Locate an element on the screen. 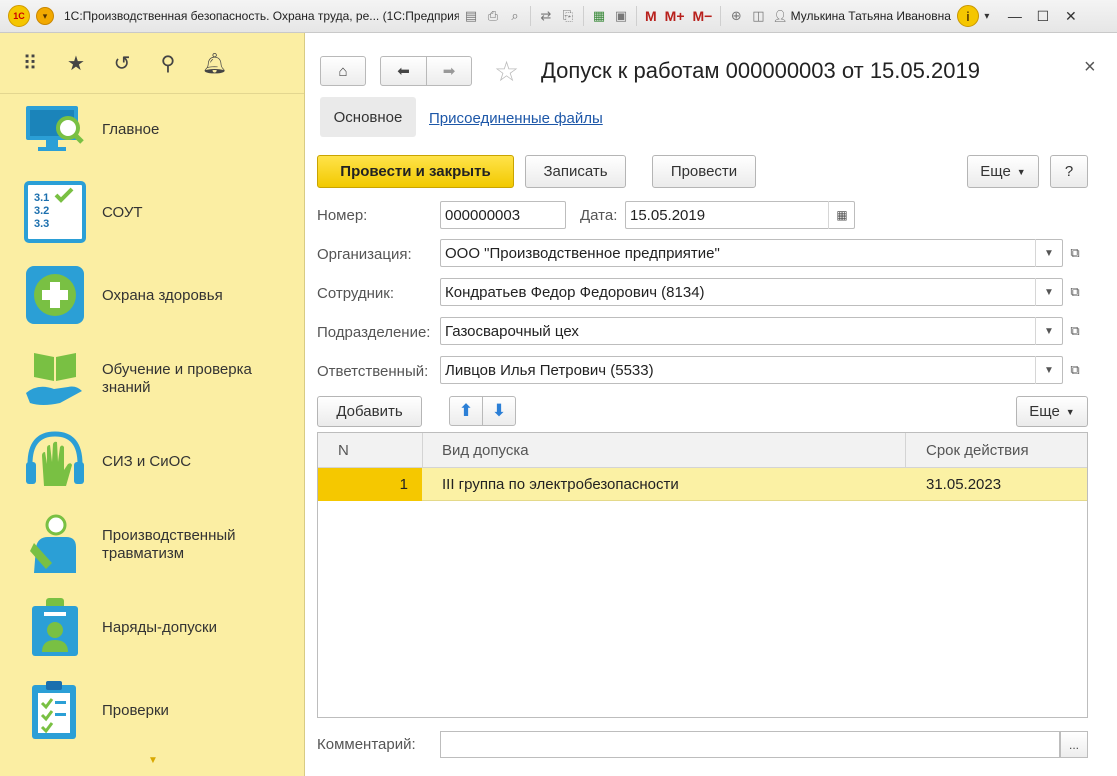  sidebar-item-permits: Наряды-допуски is located at coordinates (152, 628).